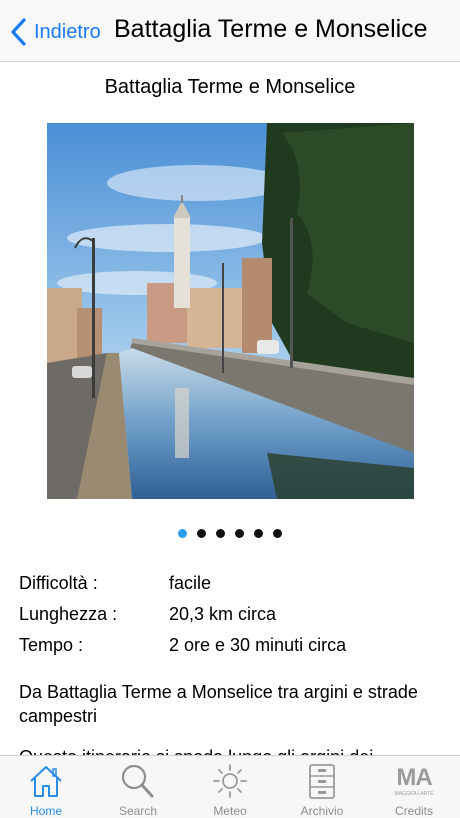 This screenshot has height=818, width=460. What do you see at coordinates (51, 645) in the screenshot?
I see `time-label: Tempo :` at bounding box center [51, 645].